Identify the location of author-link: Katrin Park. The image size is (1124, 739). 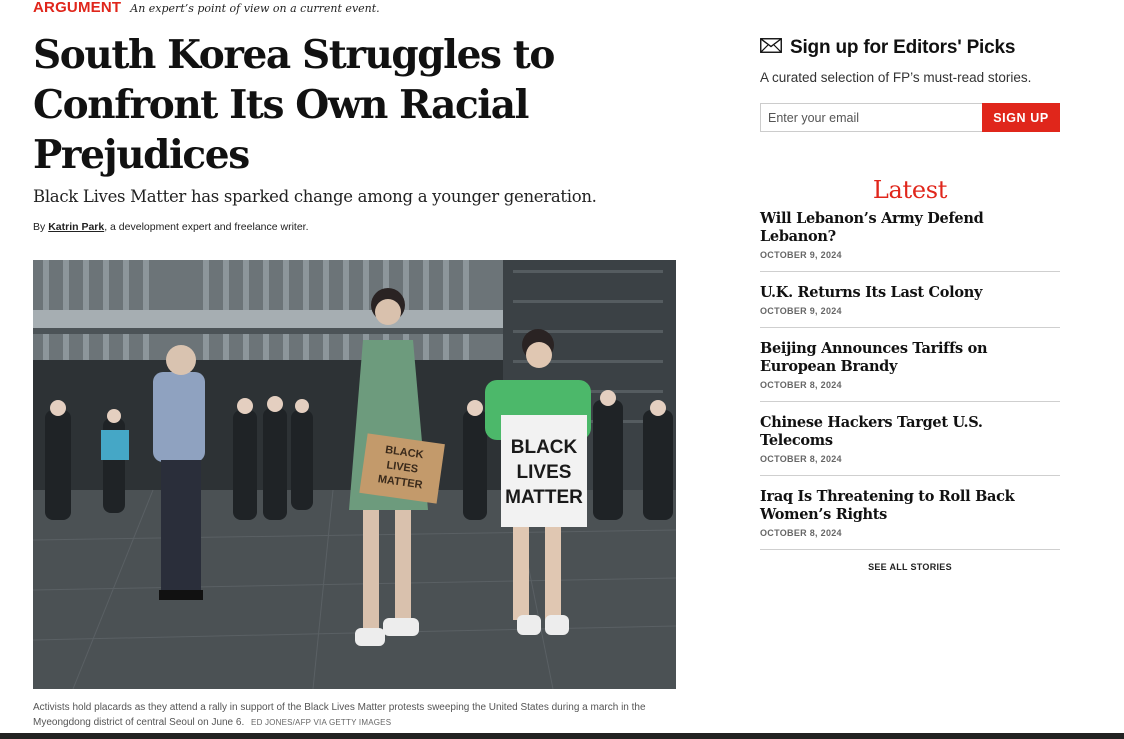
(76, 227).